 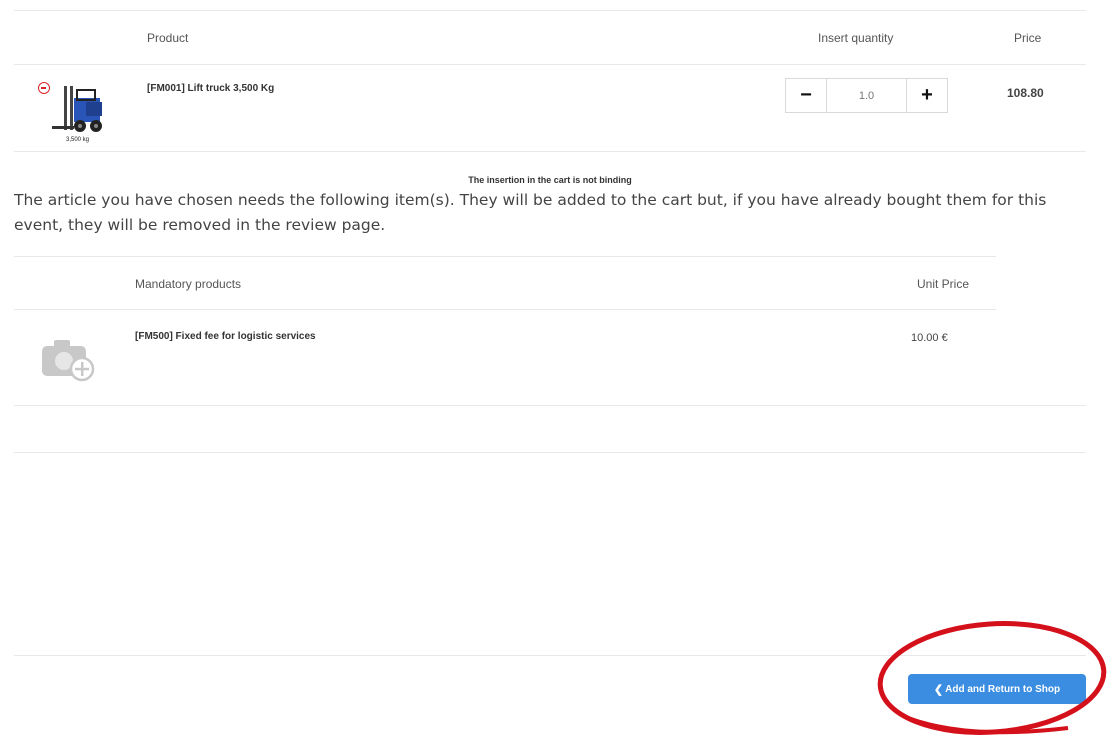 What do you see at coordinates (505, 309) in the screenshot?
I see `mandatory-header-divider` at bounding box center [505, 309].